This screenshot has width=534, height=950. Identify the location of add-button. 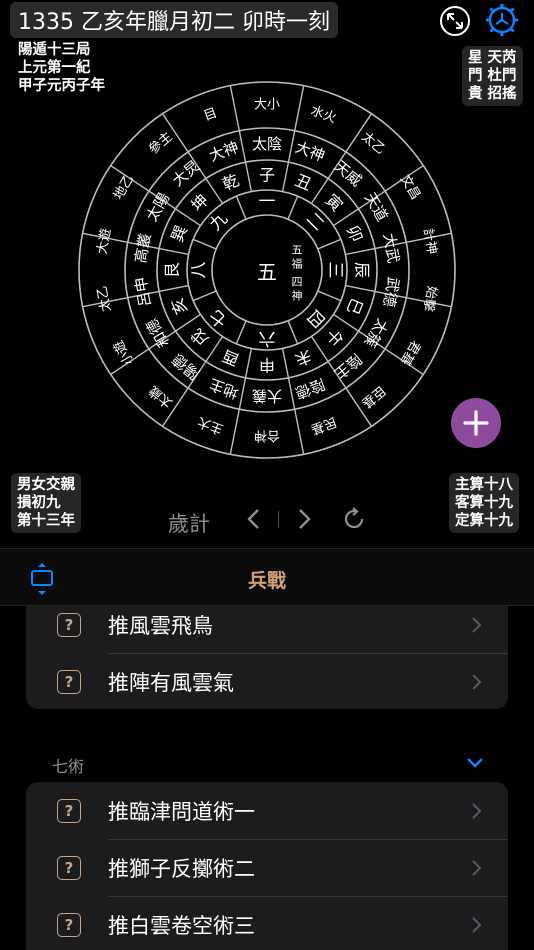
(476, 423).